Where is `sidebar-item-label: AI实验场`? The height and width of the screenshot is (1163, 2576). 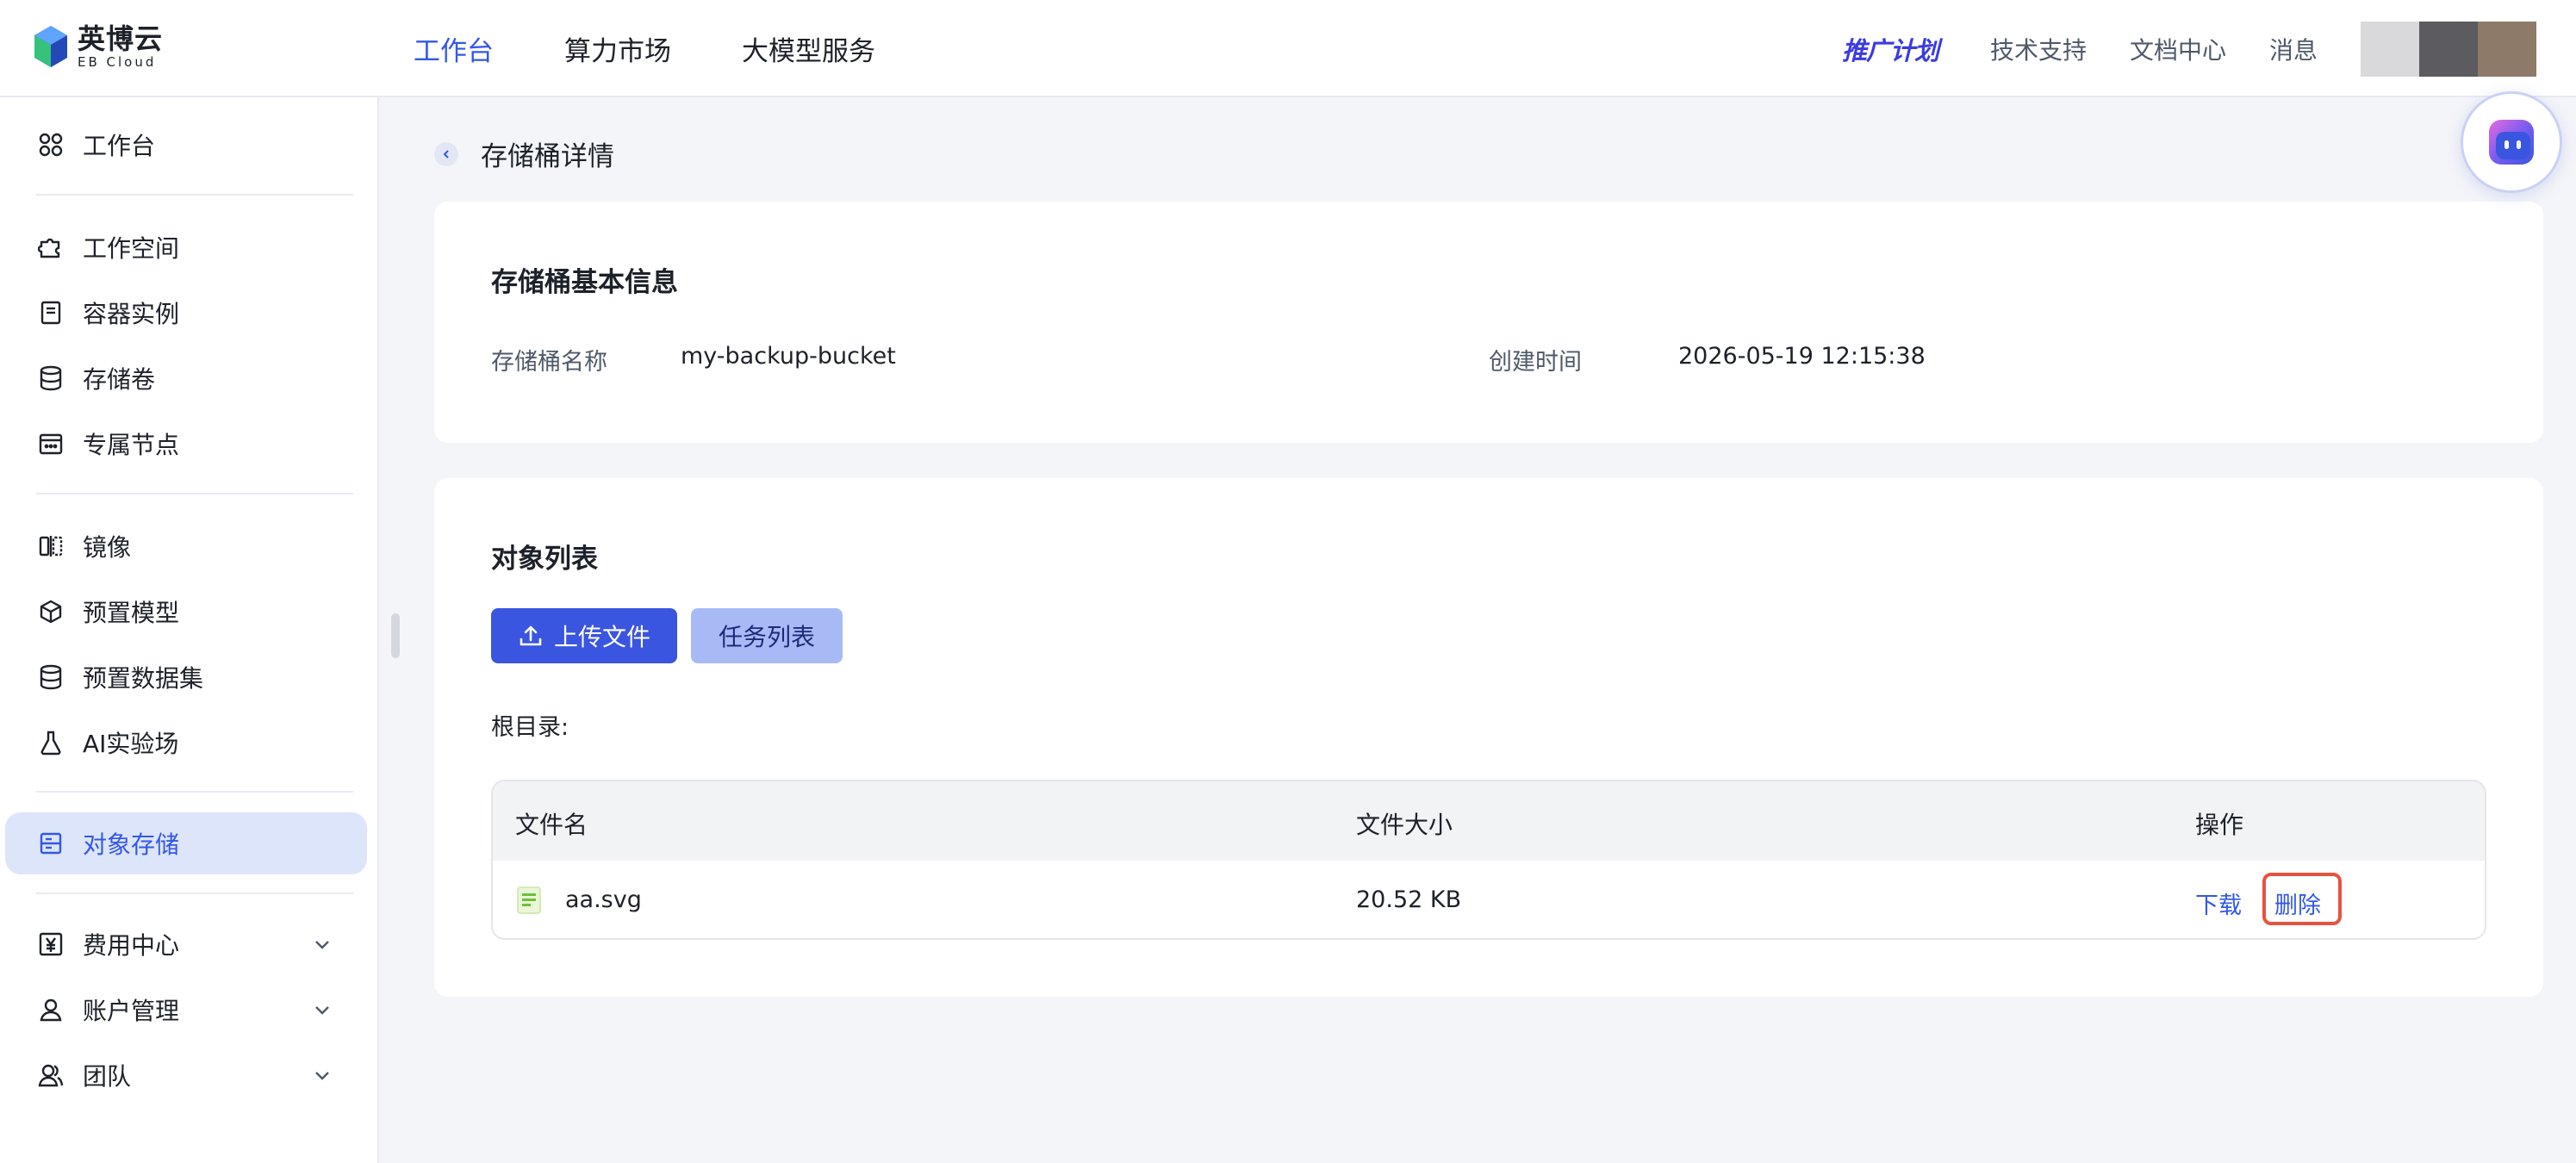 sidebar-item-label: AI实验场 is located at coordinates (131, 744).